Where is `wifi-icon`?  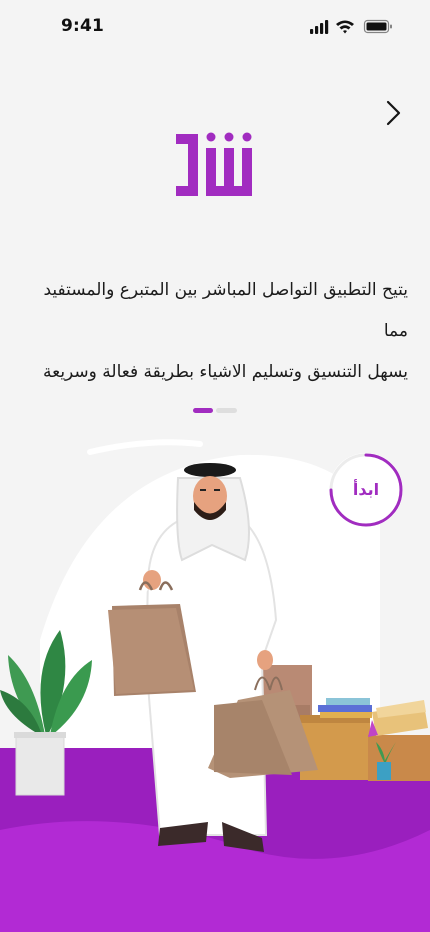
wifi-icon is located at coordinates (345, 27).